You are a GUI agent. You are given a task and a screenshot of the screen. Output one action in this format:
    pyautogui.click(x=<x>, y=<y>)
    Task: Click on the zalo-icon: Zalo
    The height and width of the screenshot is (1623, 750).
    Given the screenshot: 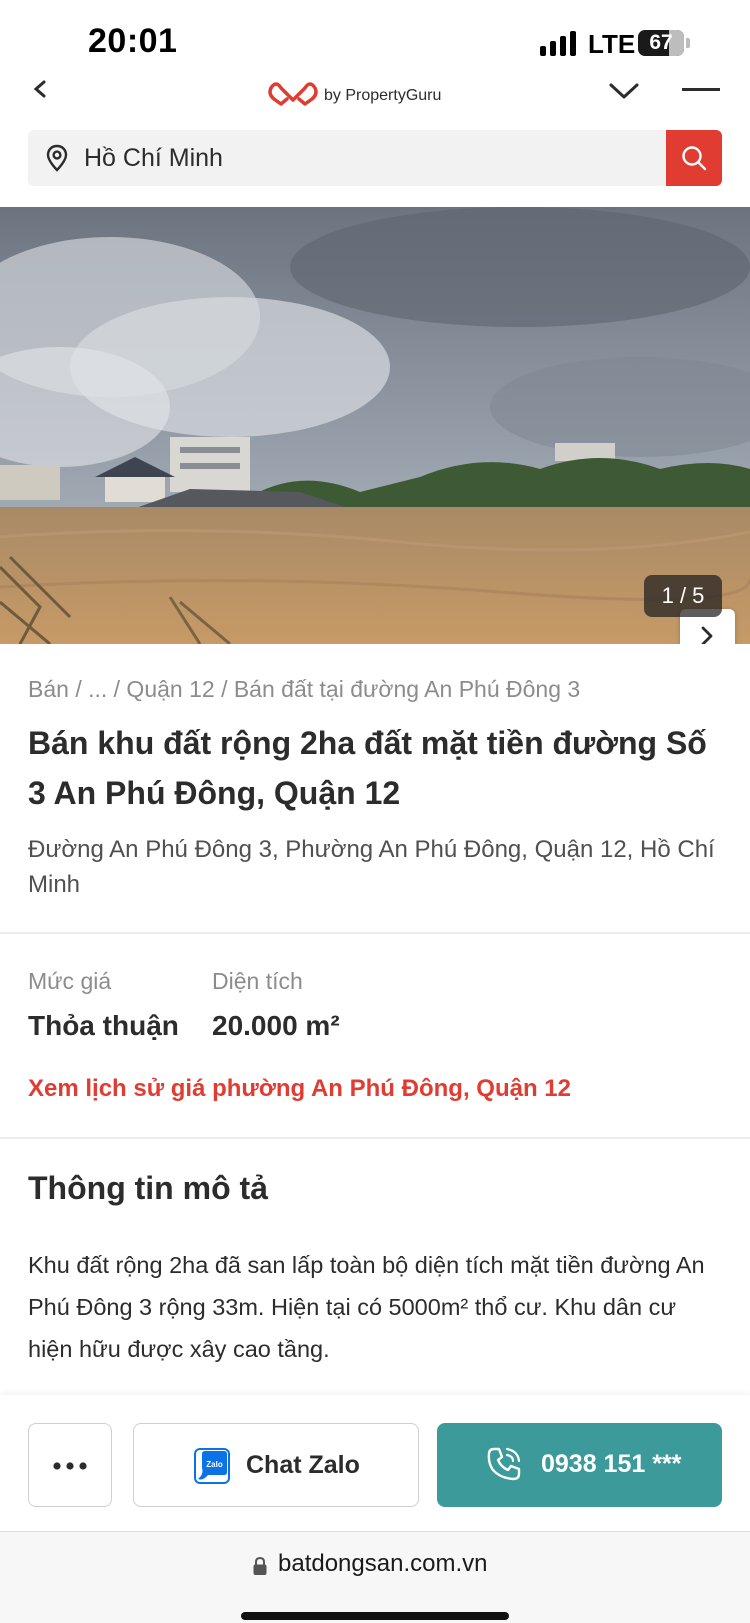 What is the action you would take?
    pyautogui.click(x=212, y=1466)
    